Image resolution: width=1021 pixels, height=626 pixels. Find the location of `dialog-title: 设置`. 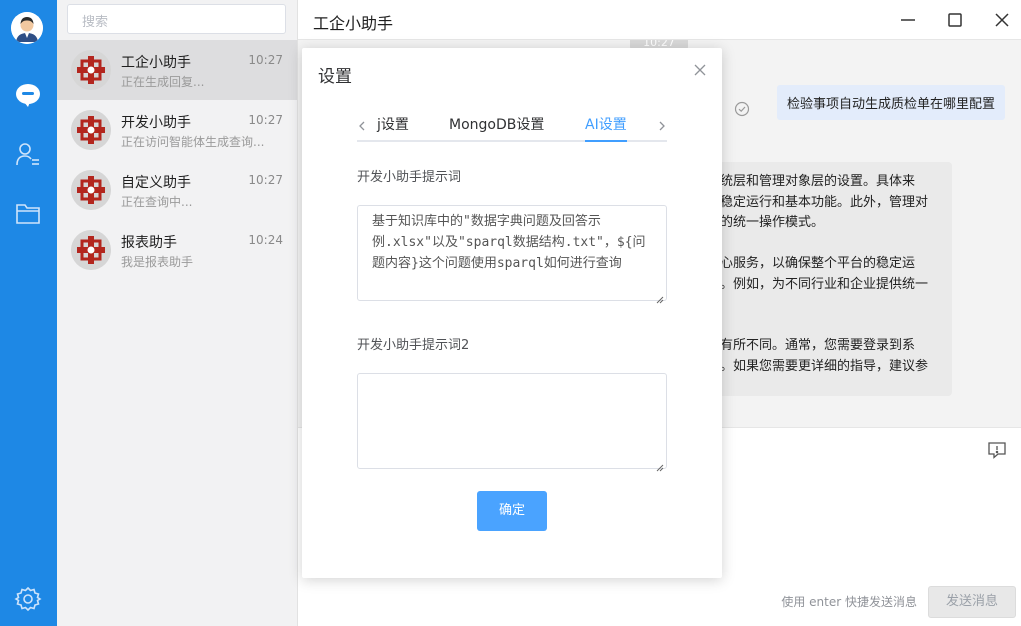

dialog-title: 设置 is located at coordinates (335, 77).